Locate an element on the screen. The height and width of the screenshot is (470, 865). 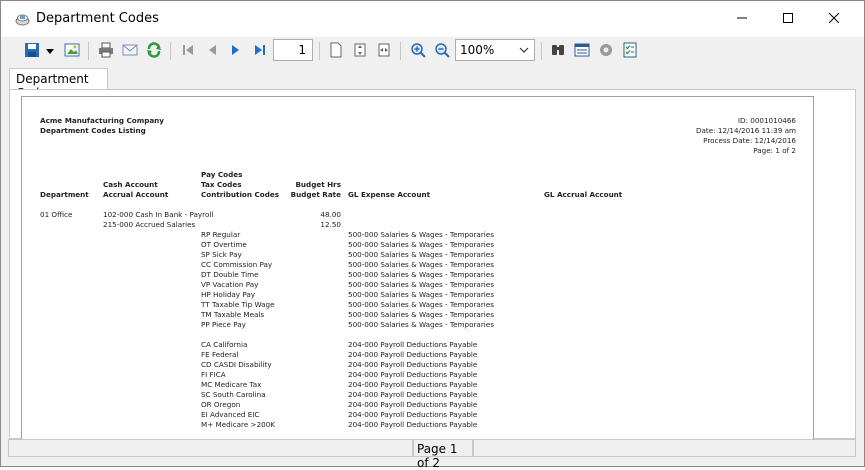
code-label: SP Sick Pay is located at coordinates (221, 254).